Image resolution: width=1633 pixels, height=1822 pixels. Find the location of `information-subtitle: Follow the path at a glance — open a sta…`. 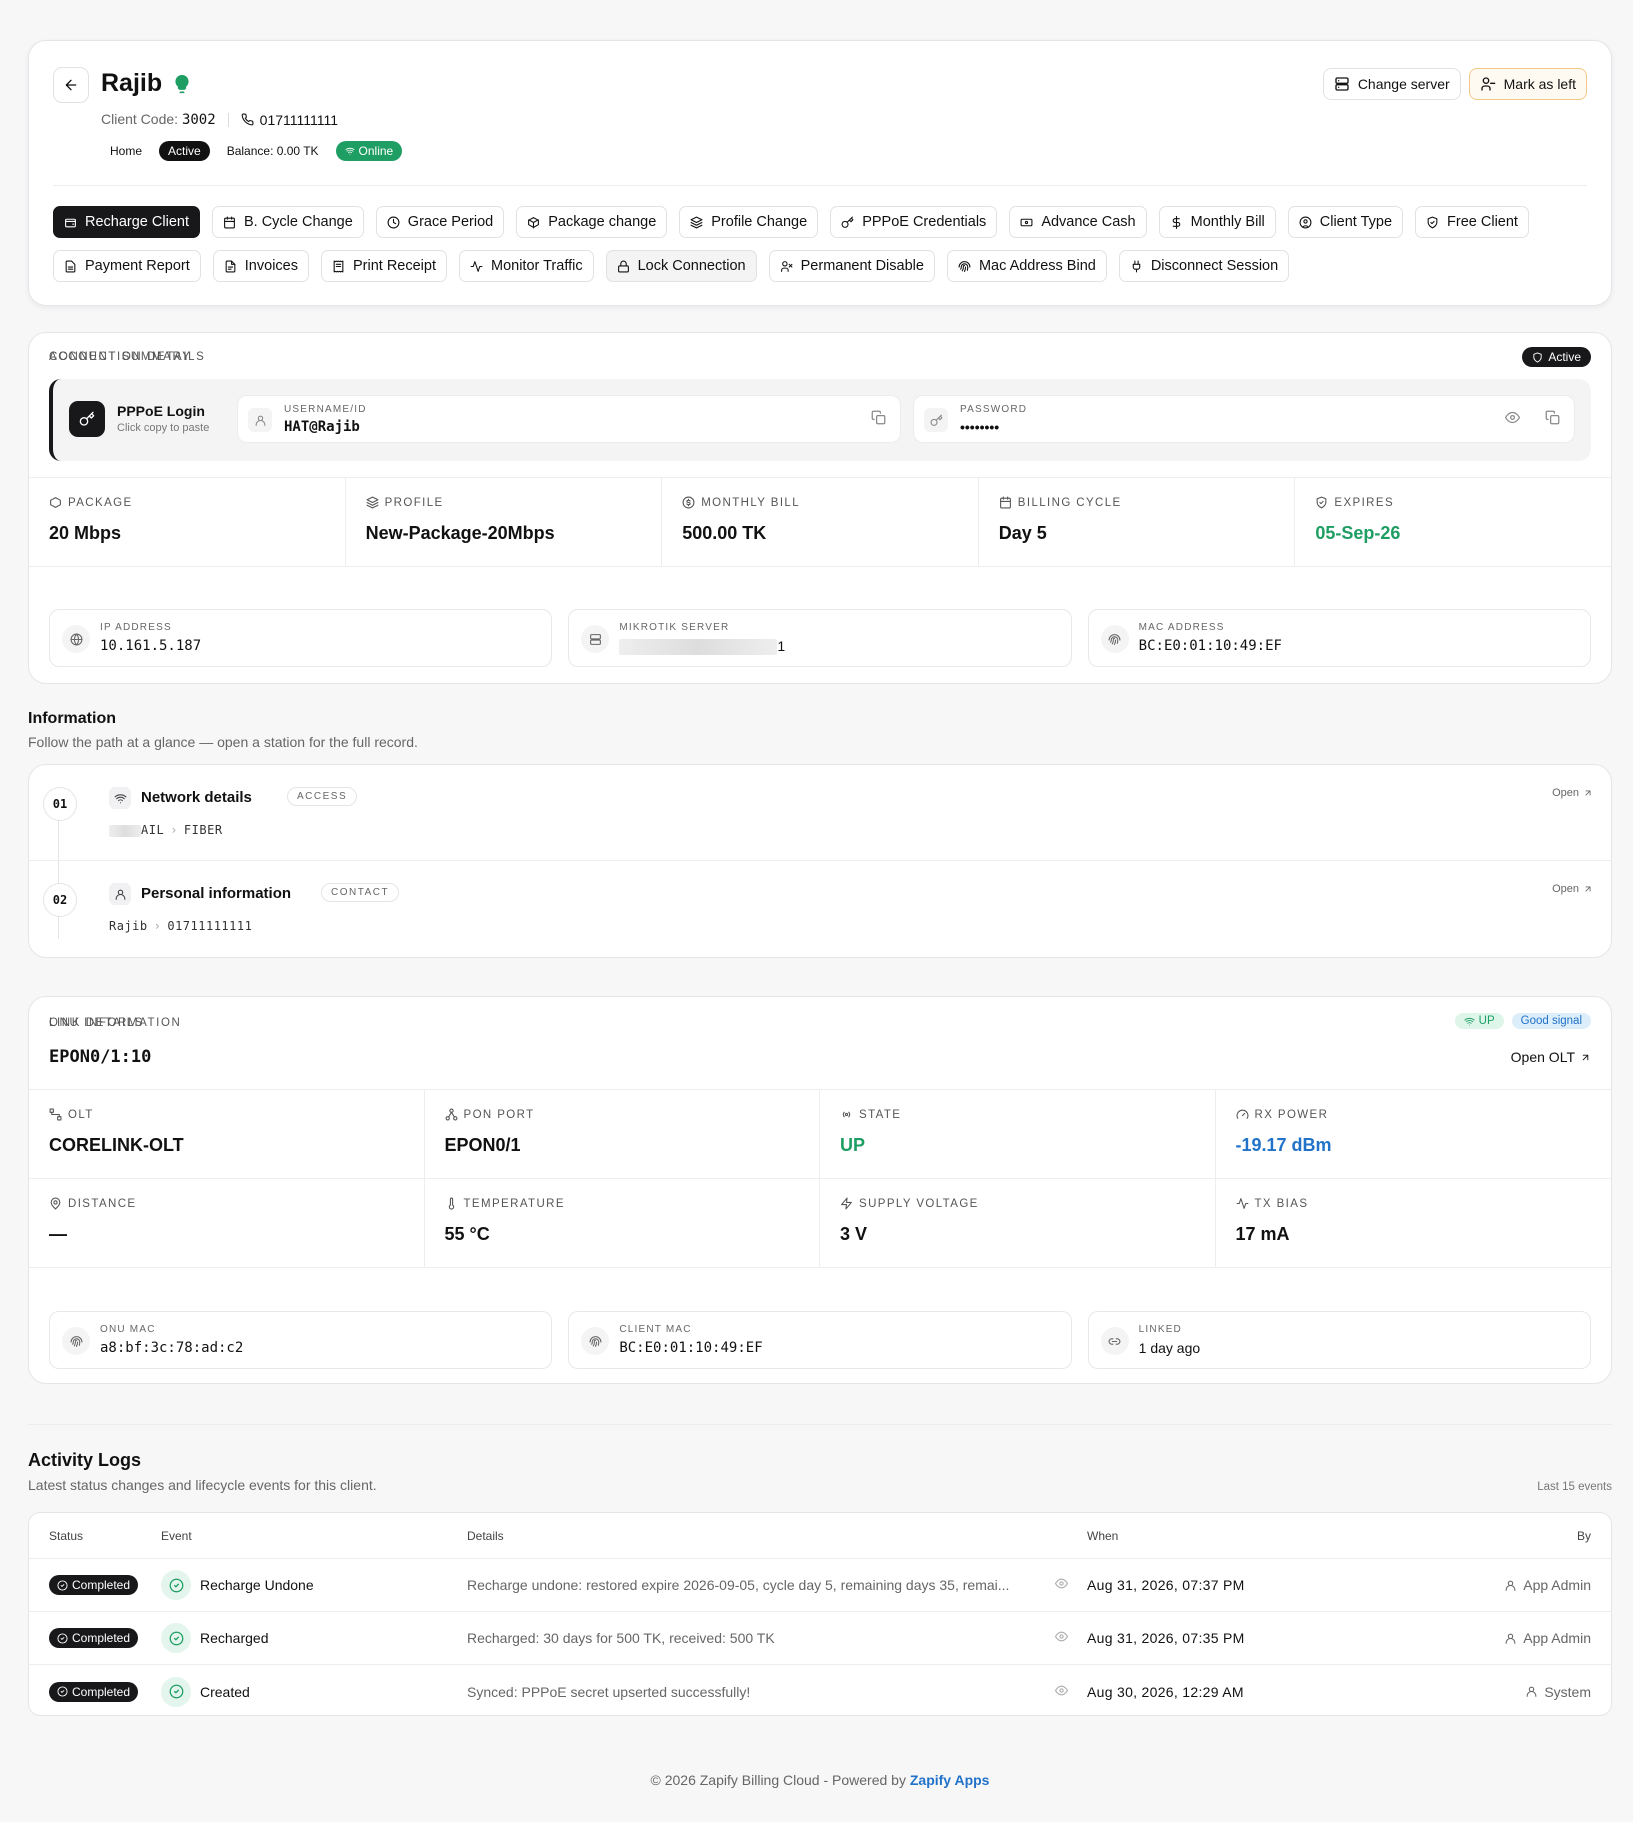

information-subtitle: Follow the path at a glance — open a sta… is located at coordinates (223, 742).